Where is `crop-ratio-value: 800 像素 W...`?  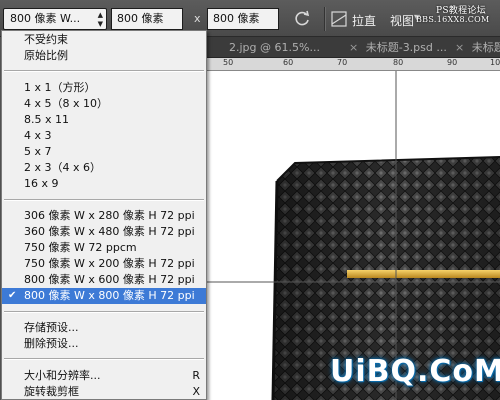
crop-ratio-value: 800 像素 W... is located at coordinates (45, 18).